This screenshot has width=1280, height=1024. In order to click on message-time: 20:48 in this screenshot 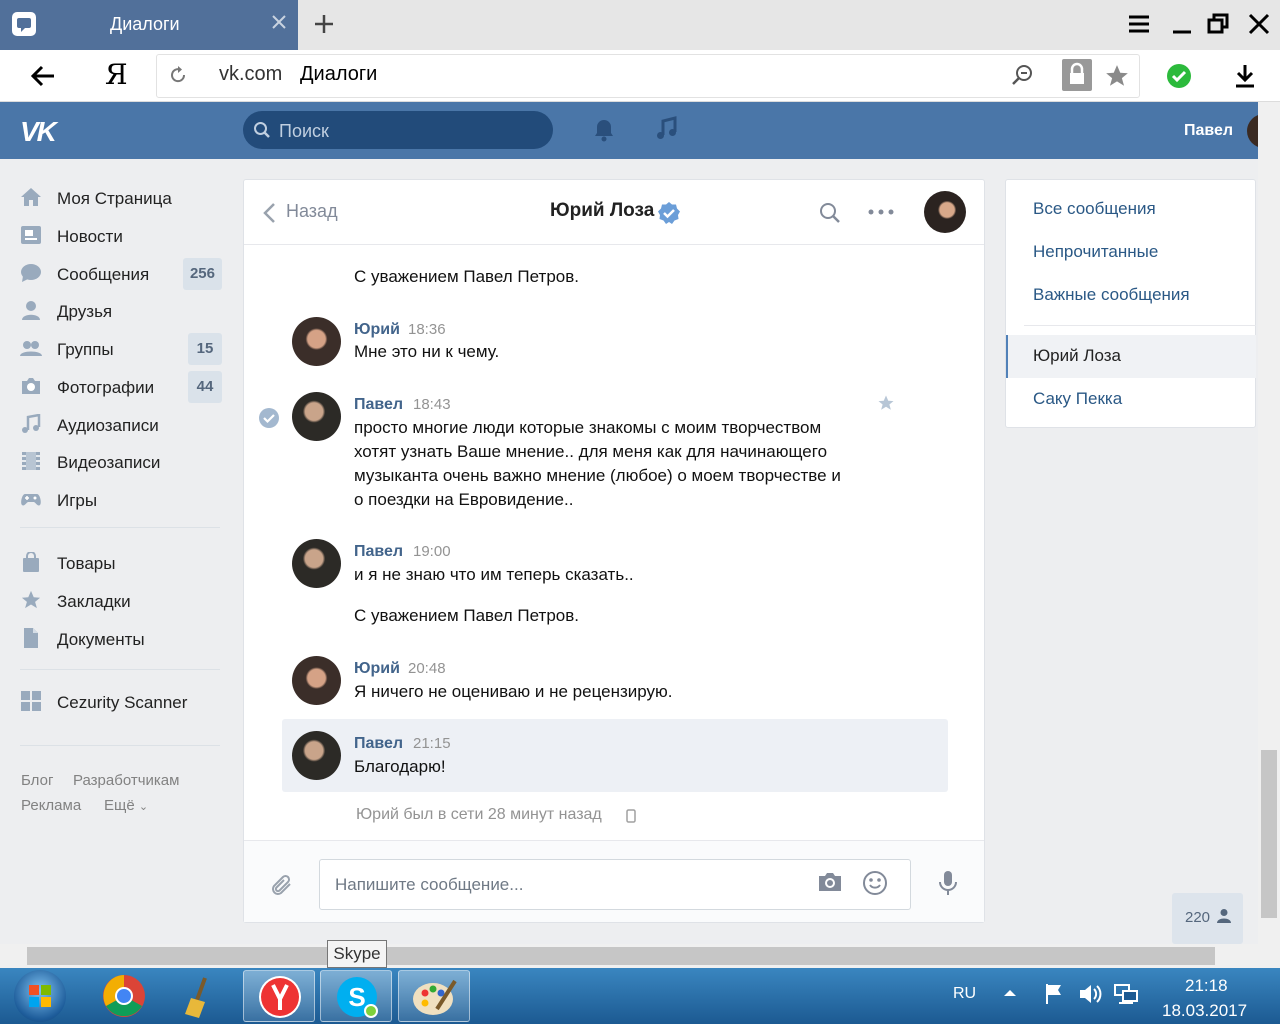, I will do `click(427, 668)`.